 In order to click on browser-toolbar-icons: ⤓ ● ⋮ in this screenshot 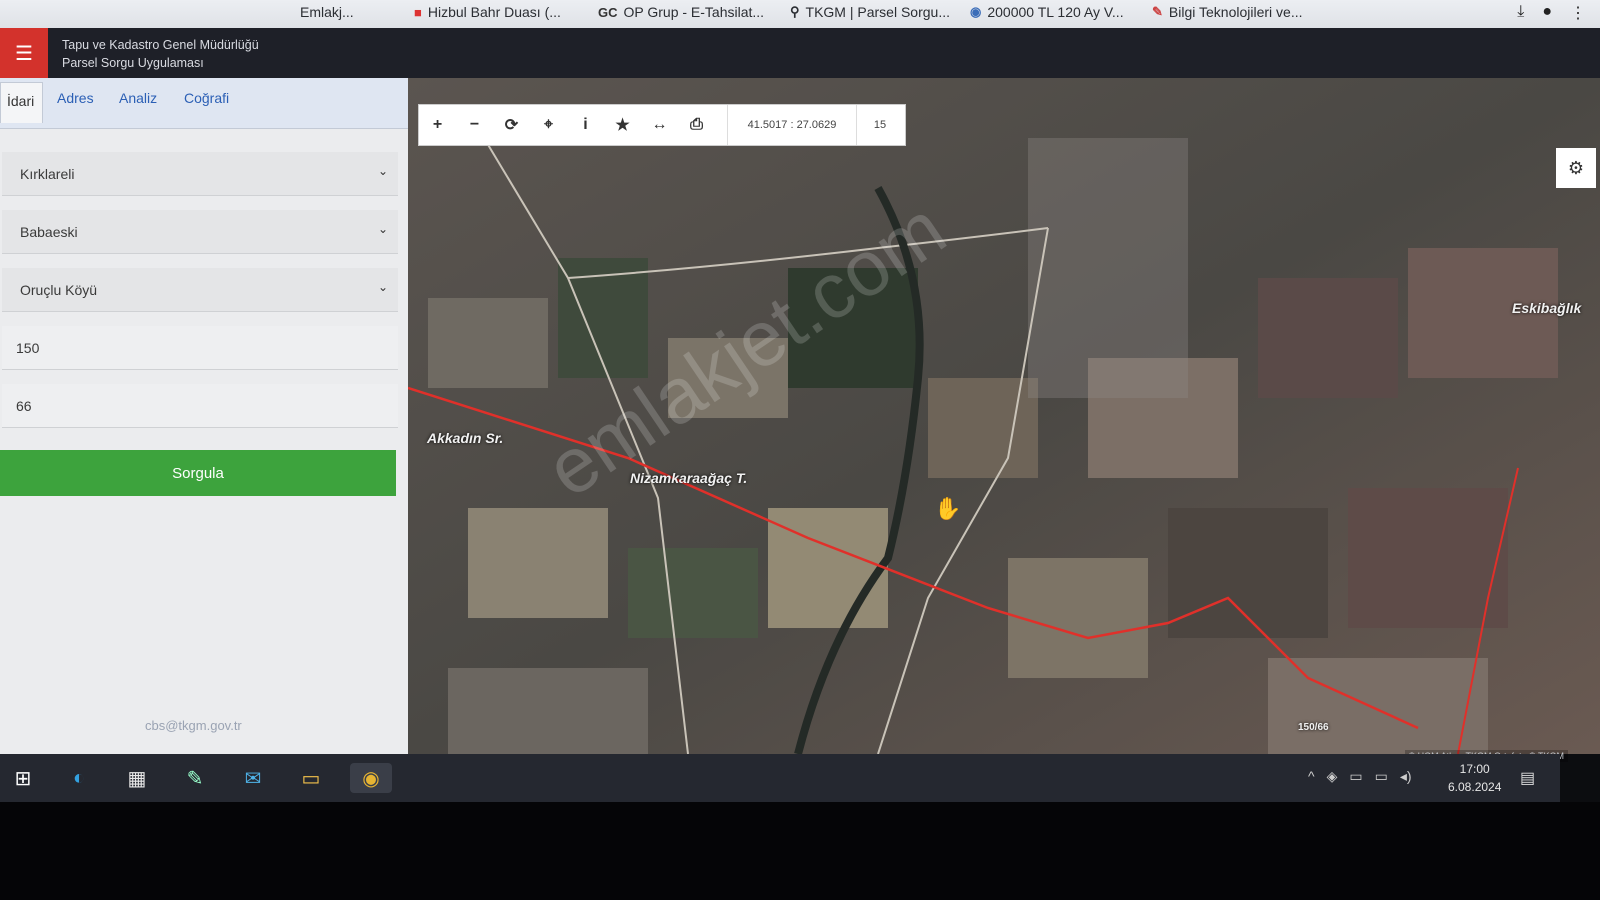, I will do `click(1551, 13)`.